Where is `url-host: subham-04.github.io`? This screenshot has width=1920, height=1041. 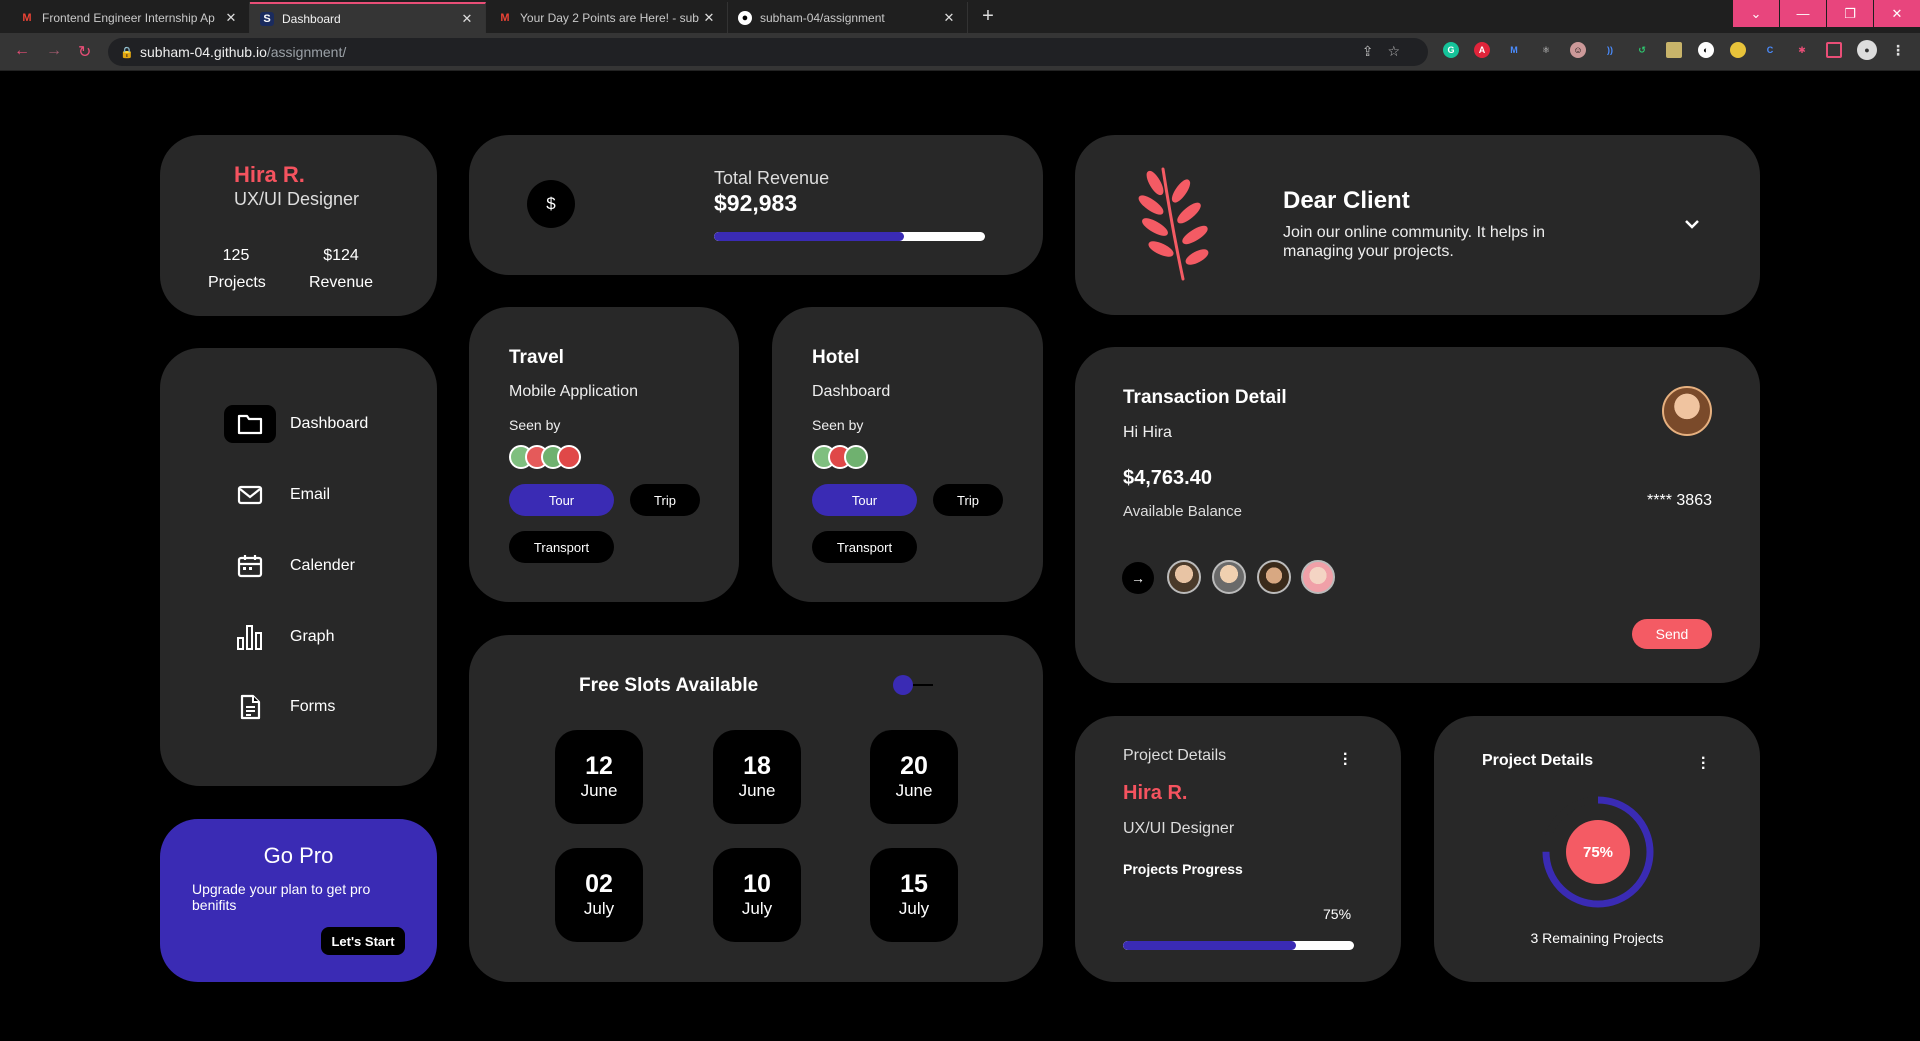 url-host: subham-04.github.io is located at coordinates (203, 52).